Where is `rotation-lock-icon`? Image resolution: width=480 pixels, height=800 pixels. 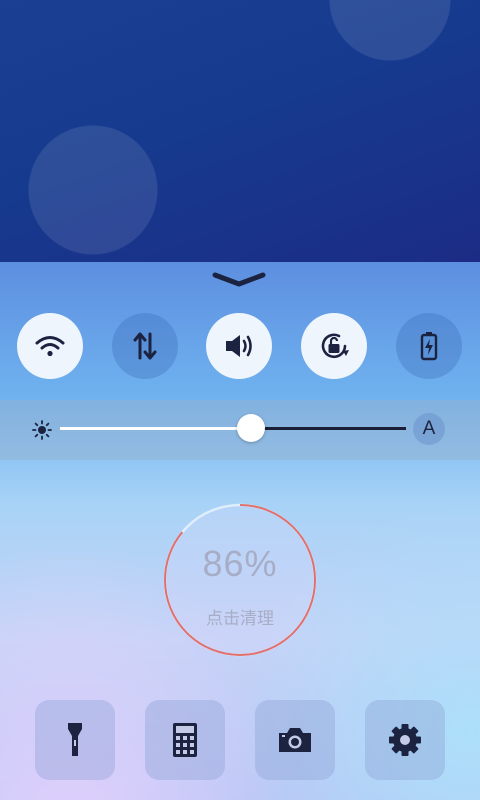 rotation-lock-icon is located at coordinates (335, 346).